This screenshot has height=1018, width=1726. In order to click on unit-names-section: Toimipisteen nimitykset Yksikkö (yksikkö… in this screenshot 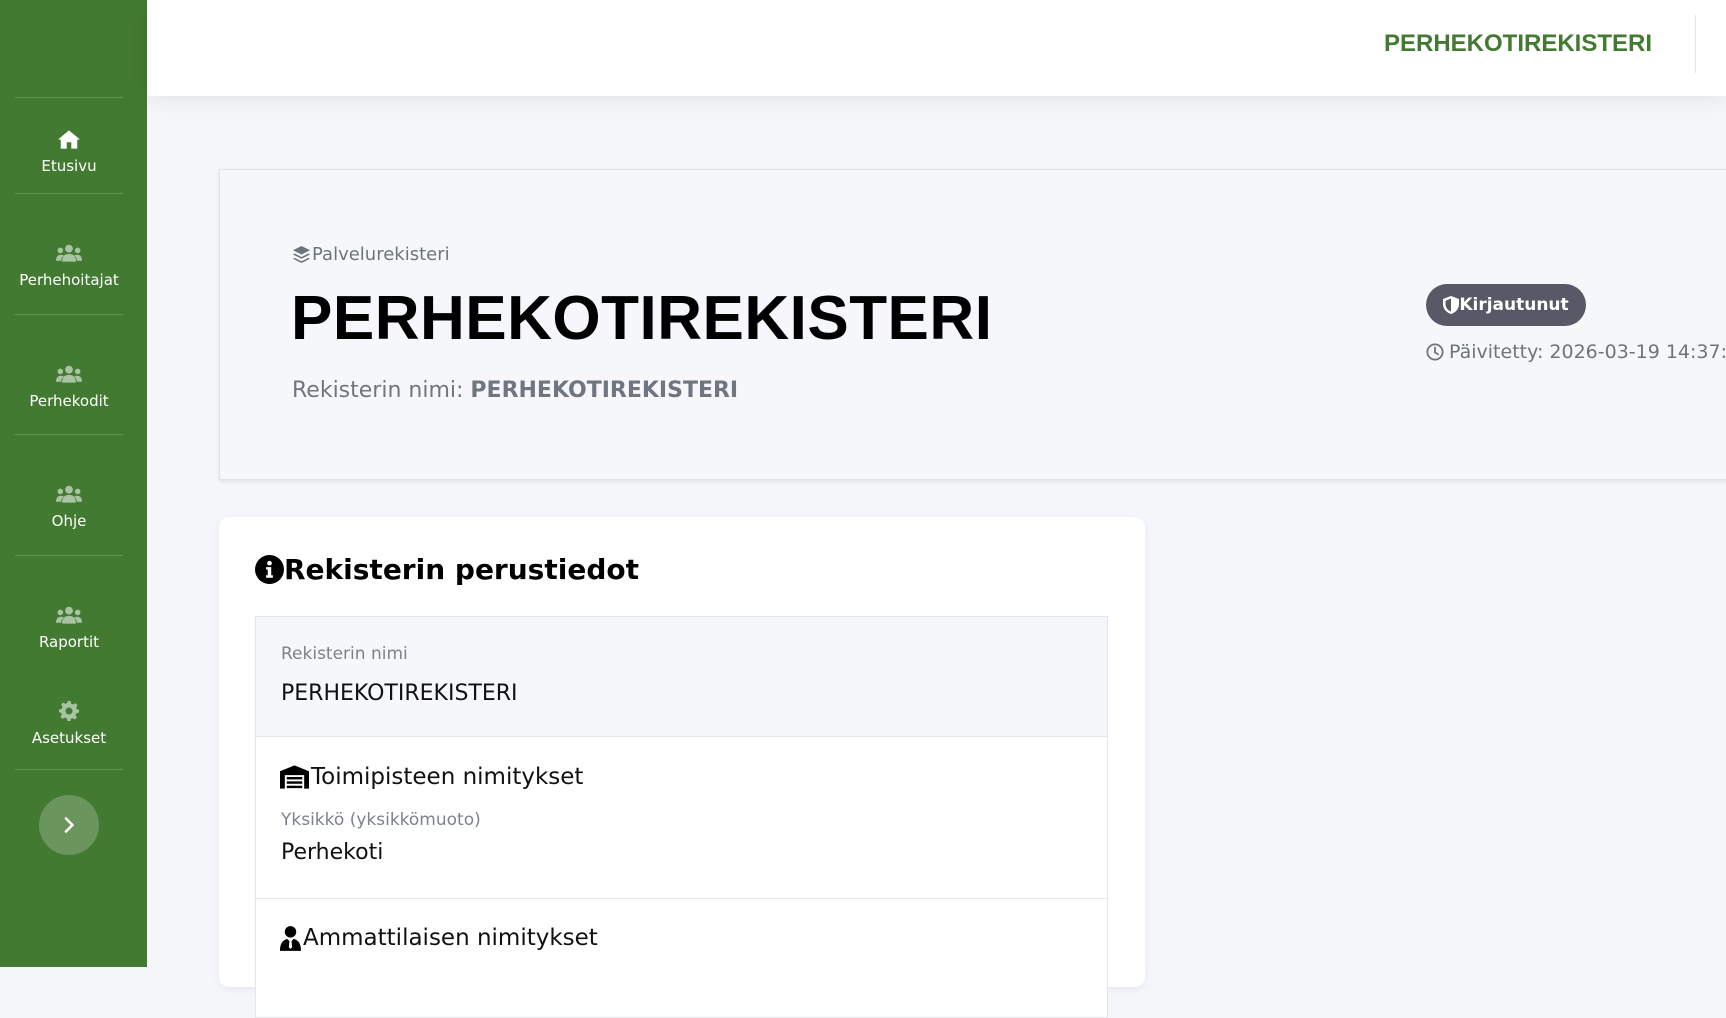, I will do `click(681, 817)`.